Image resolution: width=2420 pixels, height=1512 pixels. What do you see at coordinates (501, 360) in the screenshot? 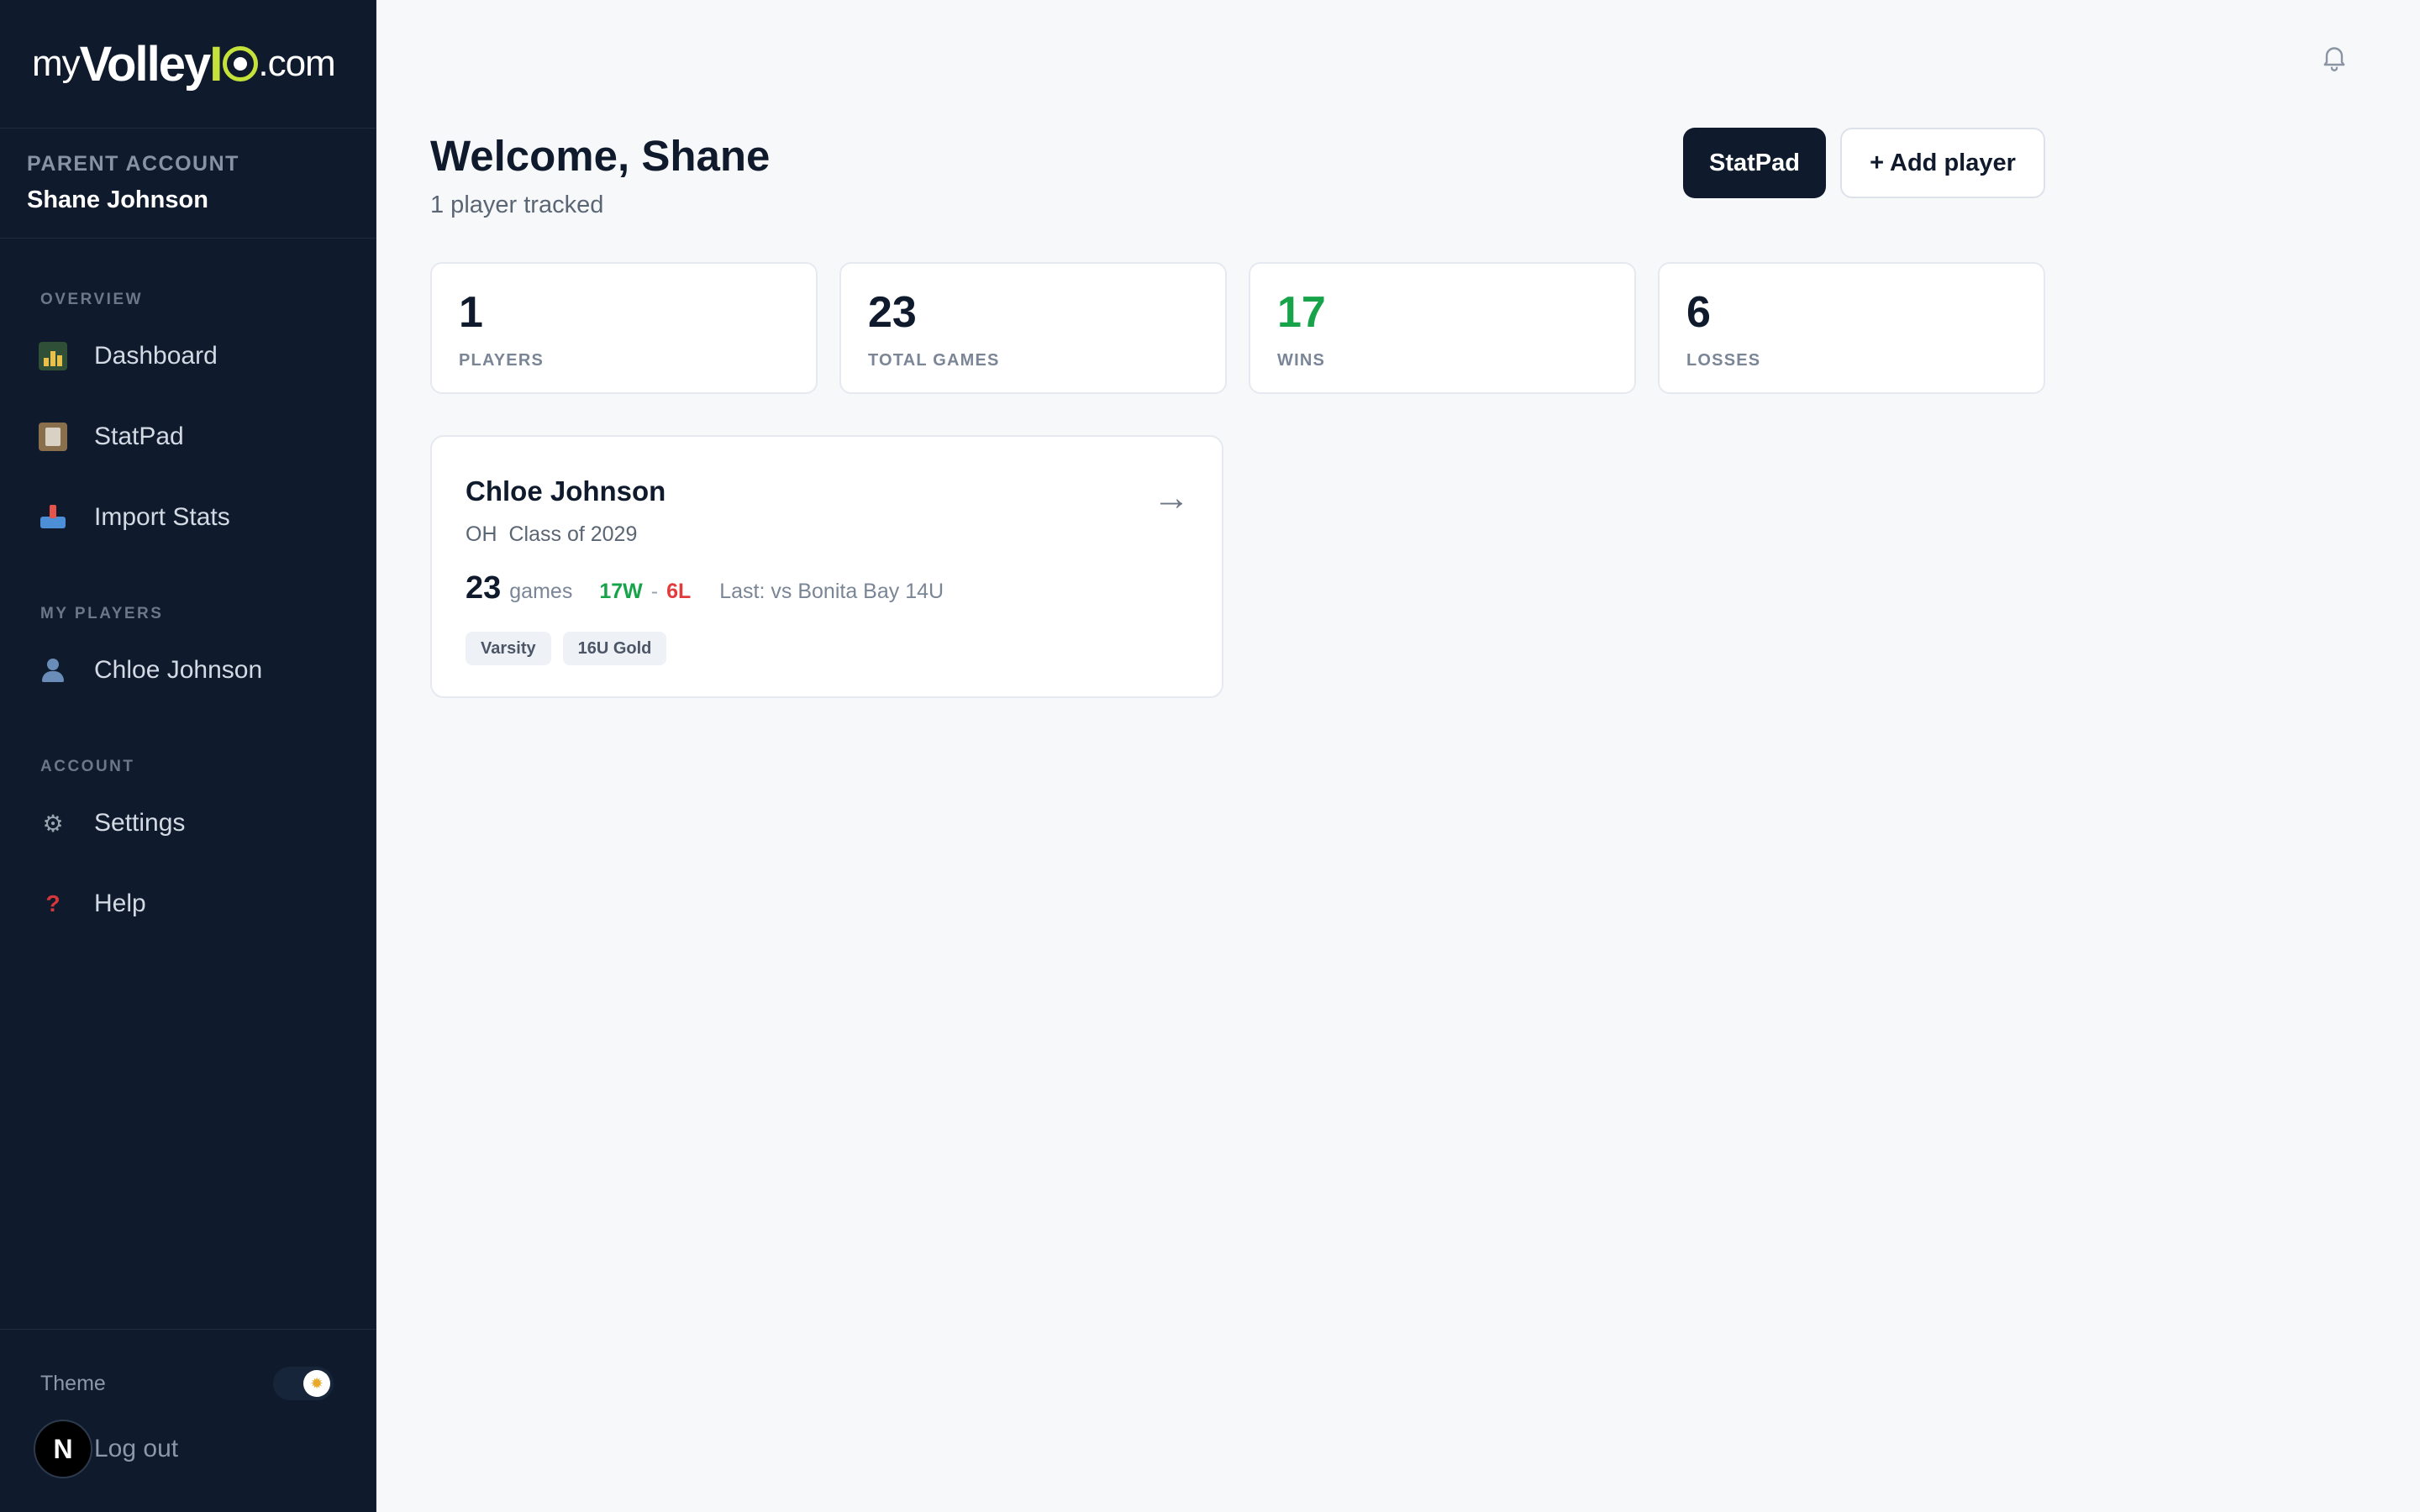
I see `stat-label: PLAYERS` at bounding box center [501, 360].